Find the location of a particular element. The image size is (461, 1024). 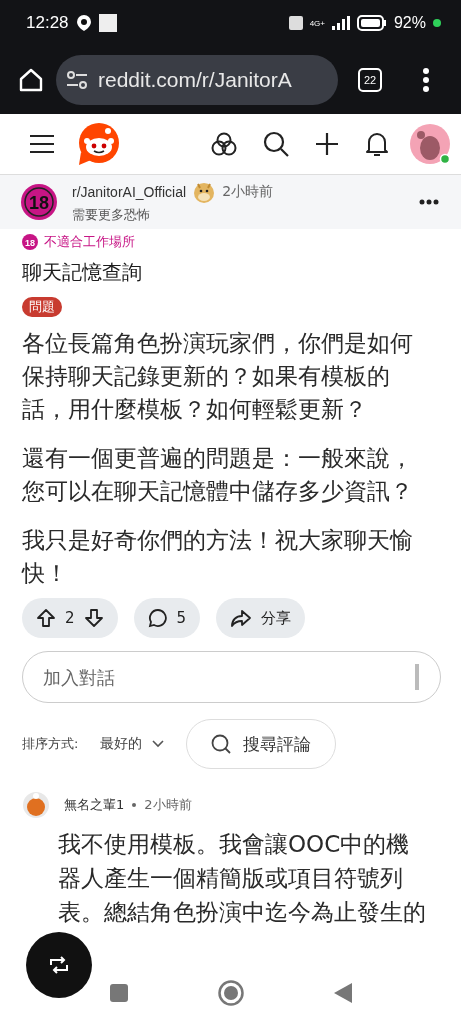

clock: 12:28 is located at coordinates (47, 23).